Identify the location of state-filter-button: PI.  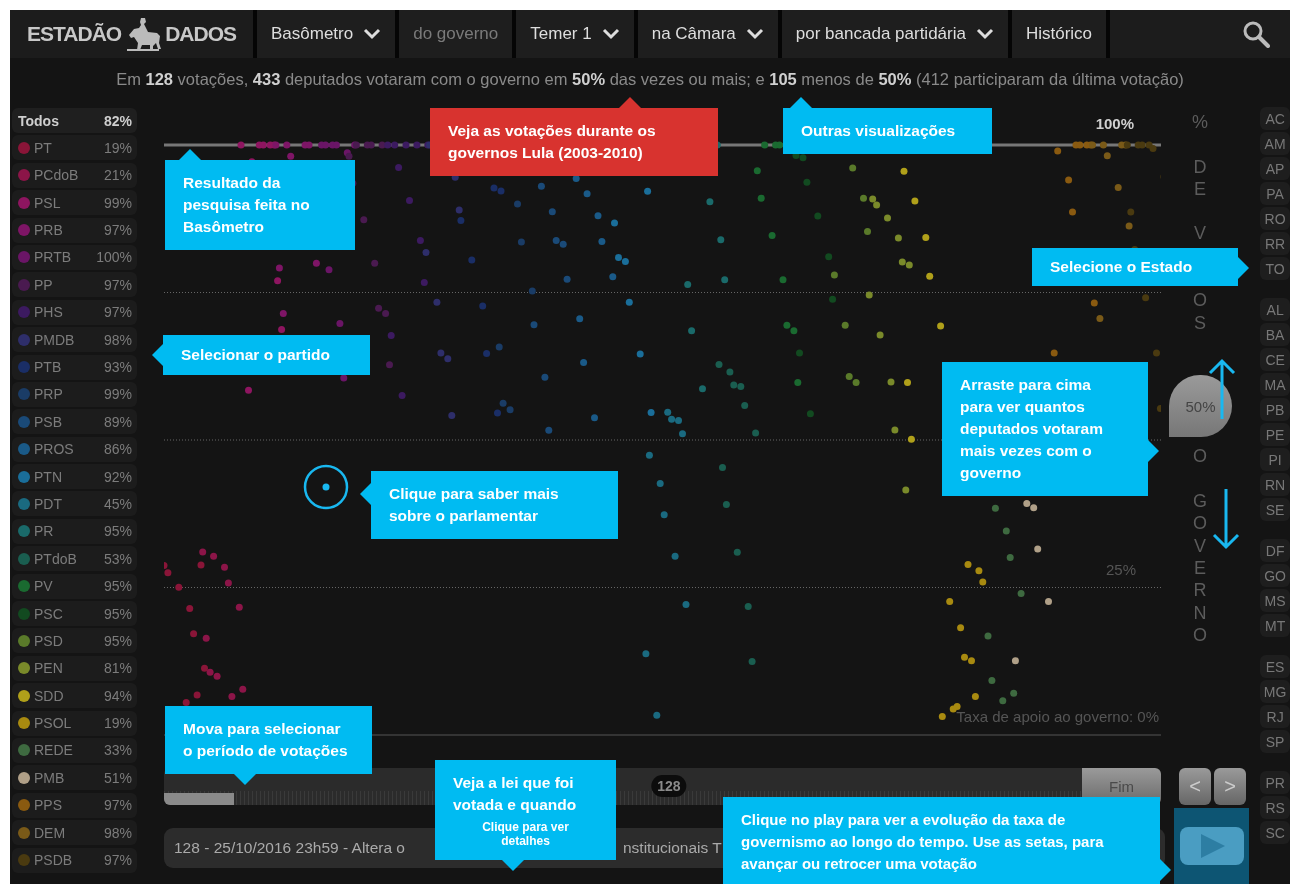
(1275, 459).